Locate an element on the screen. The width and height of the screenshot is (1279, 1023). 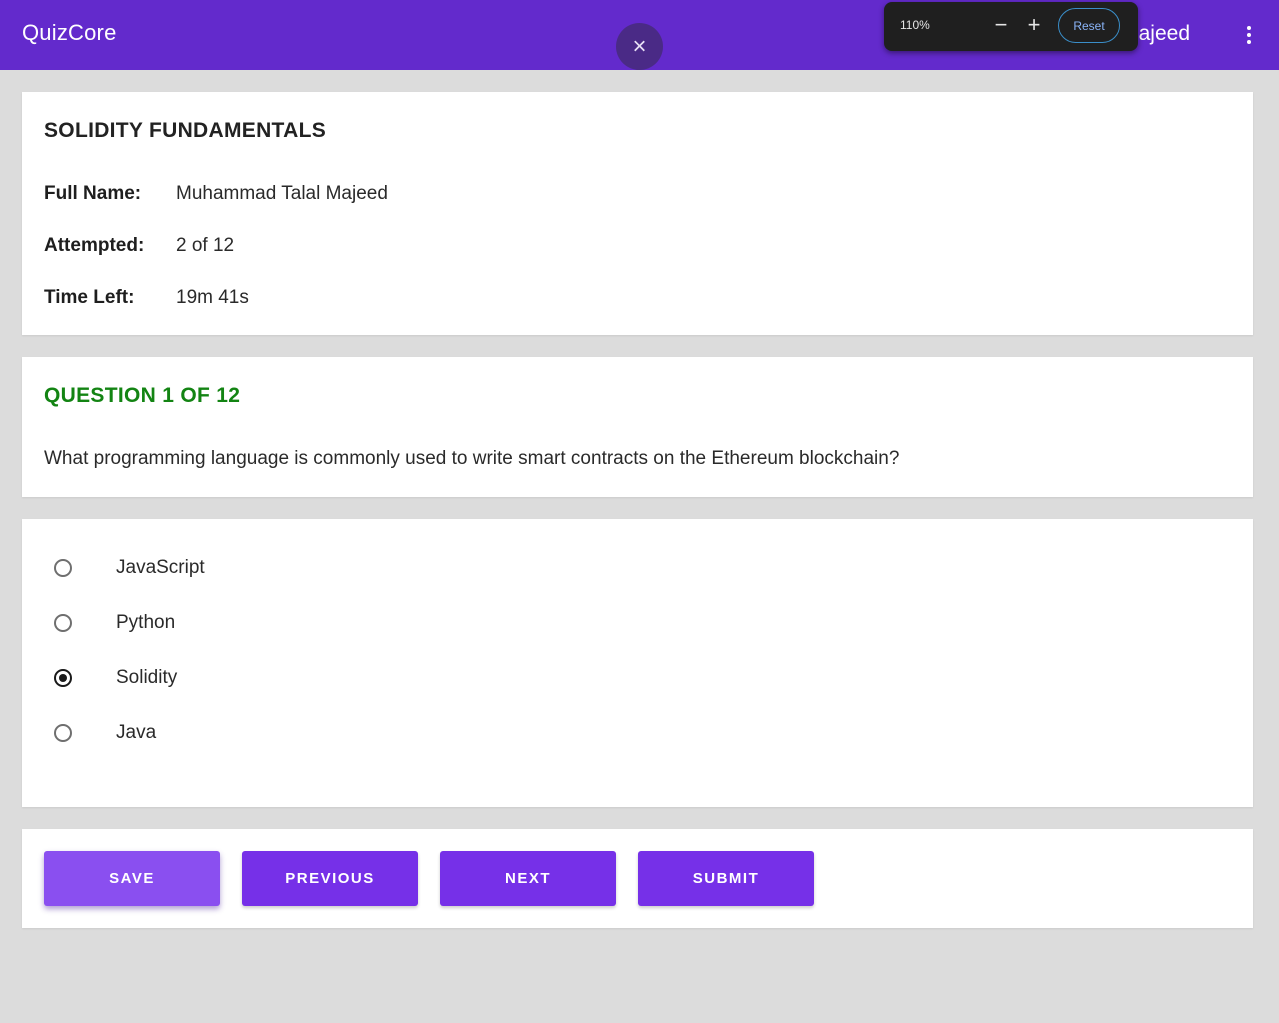
info-row-attempted: Attempted: 2 of 12 is located at coordinates (139, 246).